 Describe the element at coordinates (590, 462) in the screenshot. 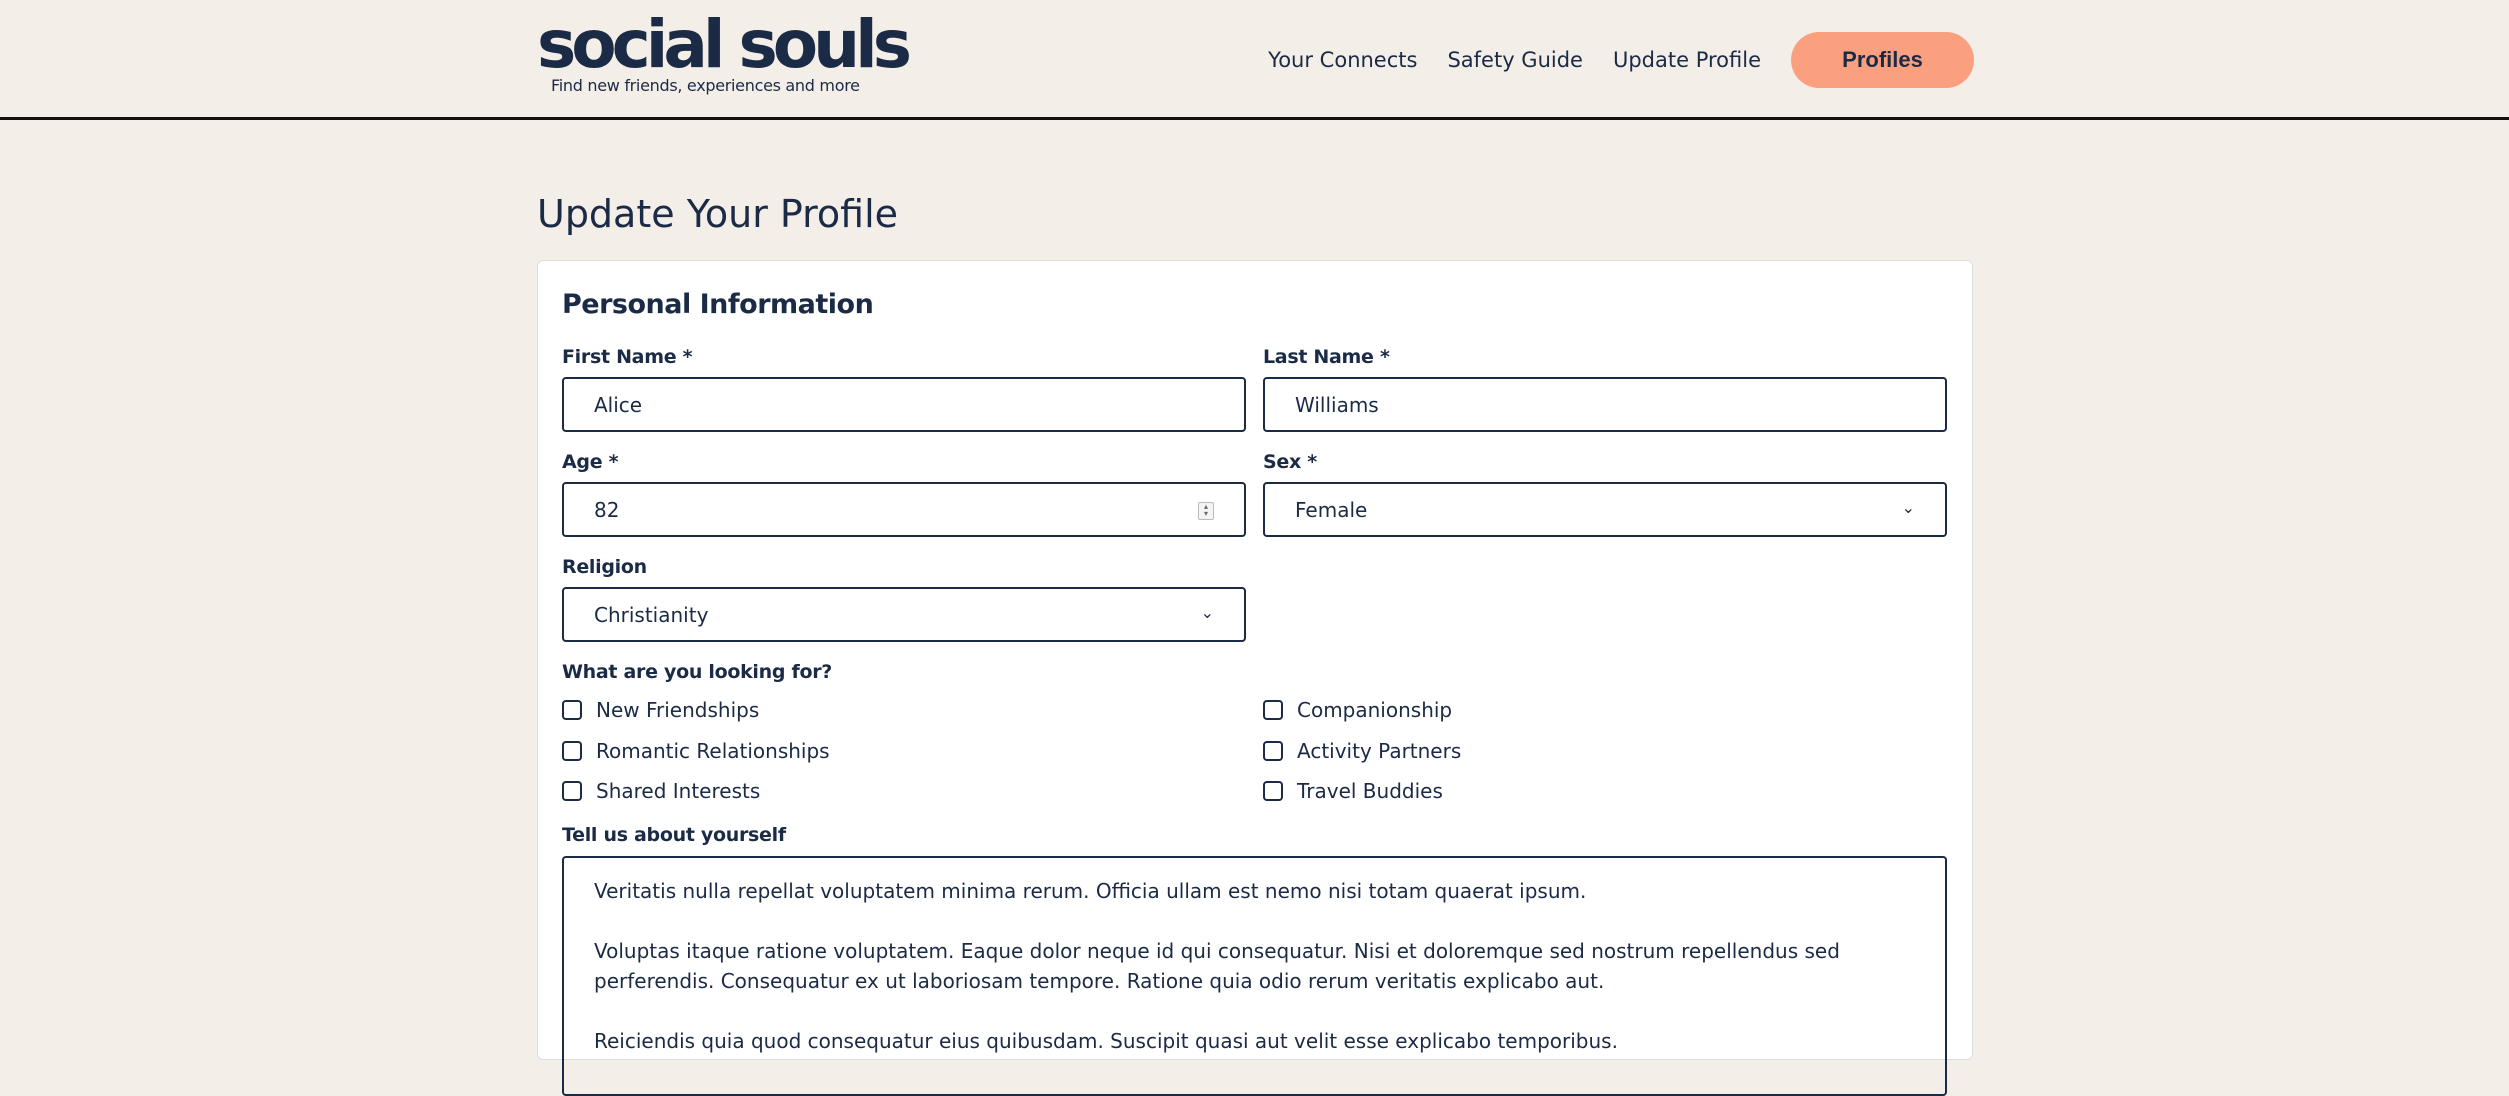

I see `age-label: Age *` at that location.